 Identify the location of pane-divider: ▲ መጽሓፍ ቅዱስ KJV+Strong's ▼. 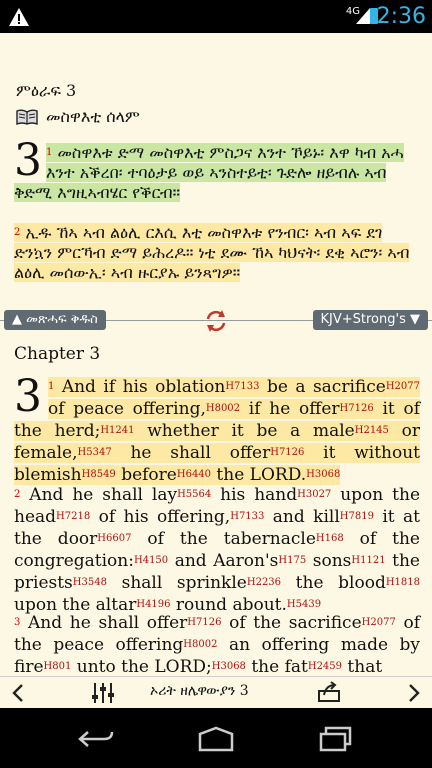
(216, 320).